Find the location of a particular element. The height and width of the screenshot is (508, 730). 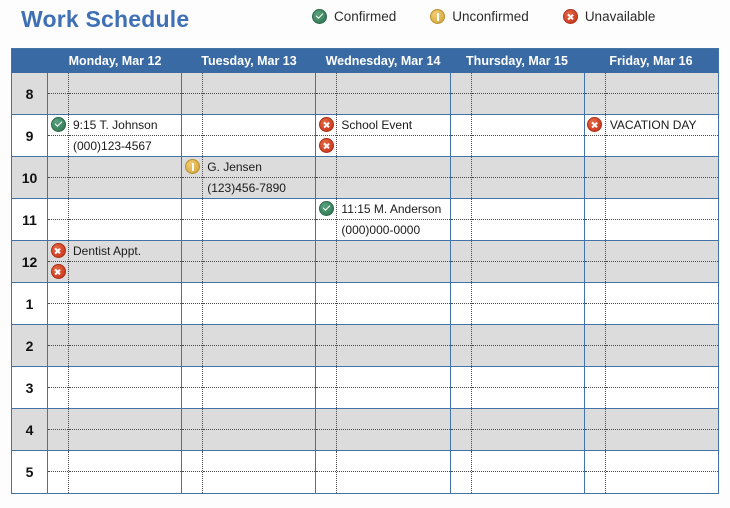

cell-monday-9: 9:15 T. Johnson (000)123-4567 is located at coordinates (115, 135).